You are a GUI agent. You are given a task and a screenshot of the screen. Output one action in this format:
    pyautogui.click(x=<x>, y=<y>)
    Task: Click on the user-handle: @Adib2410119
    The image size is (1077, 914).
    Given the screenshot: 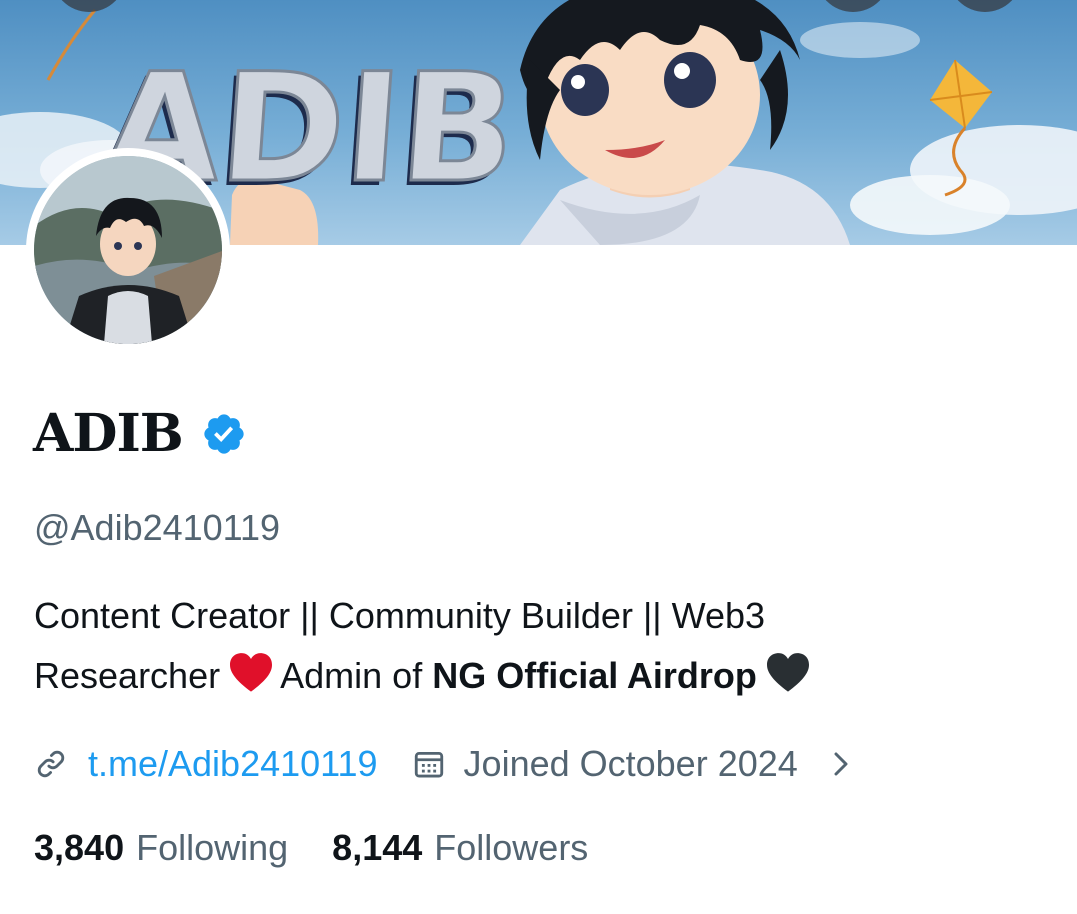 What is the action you would take?
    pyautogui.click(x=157, y=527)
    